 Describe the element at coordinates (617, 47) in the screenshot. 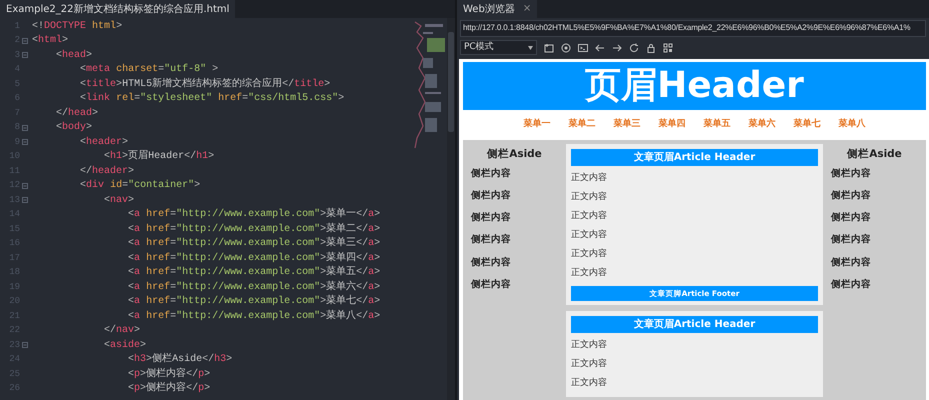

I see `forward-icon` at that location.